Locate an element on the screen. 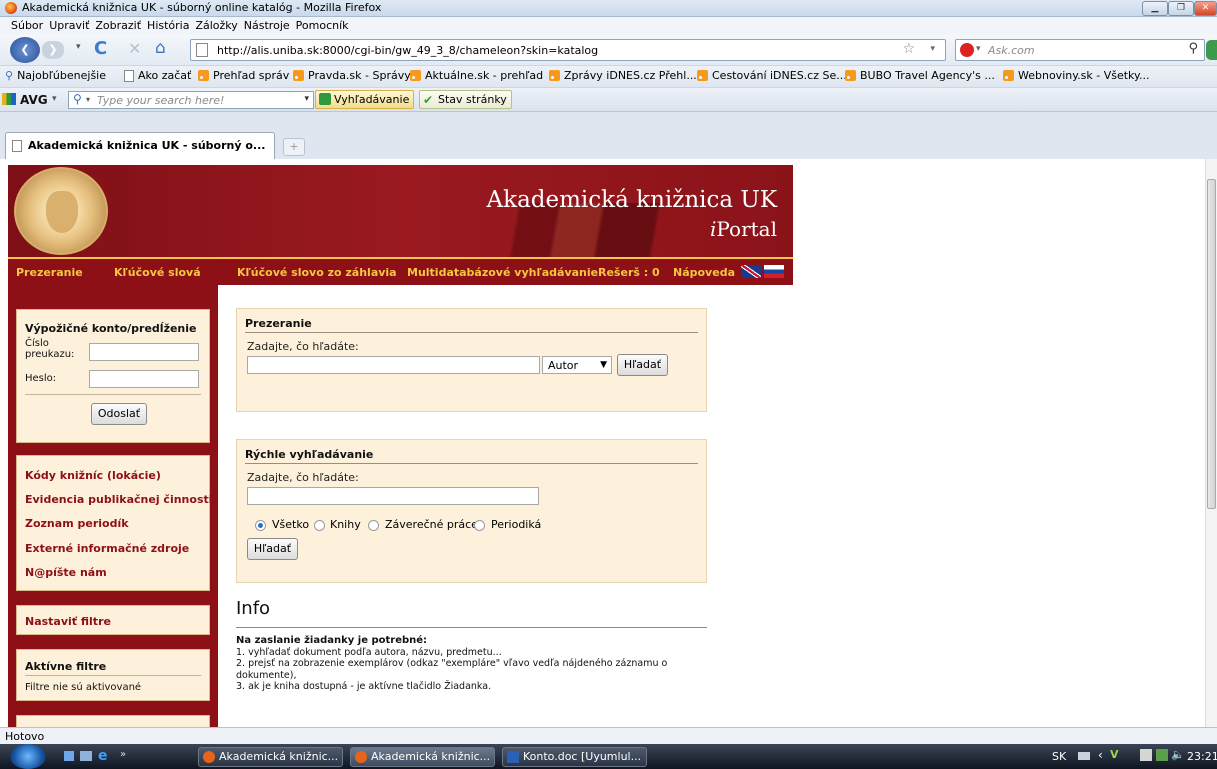 This screenshot has width=1217, height=769. slovak-flag-icon is located at coordinates (774, 271).